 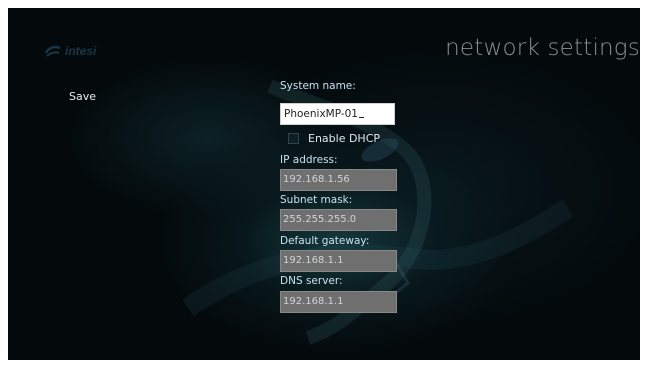 I want to click on text-cursor, so click(x=361, y=117).